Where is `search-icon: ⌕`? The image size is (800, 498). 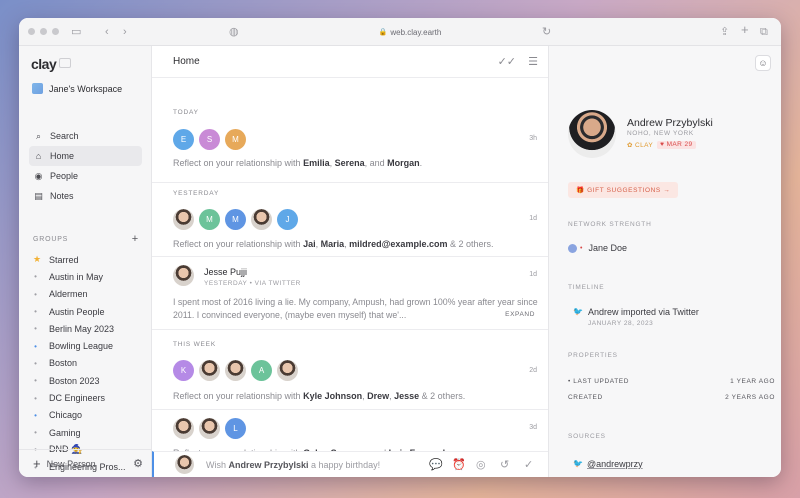 search-icon: ⌕ is located at coordinates (38, 135).